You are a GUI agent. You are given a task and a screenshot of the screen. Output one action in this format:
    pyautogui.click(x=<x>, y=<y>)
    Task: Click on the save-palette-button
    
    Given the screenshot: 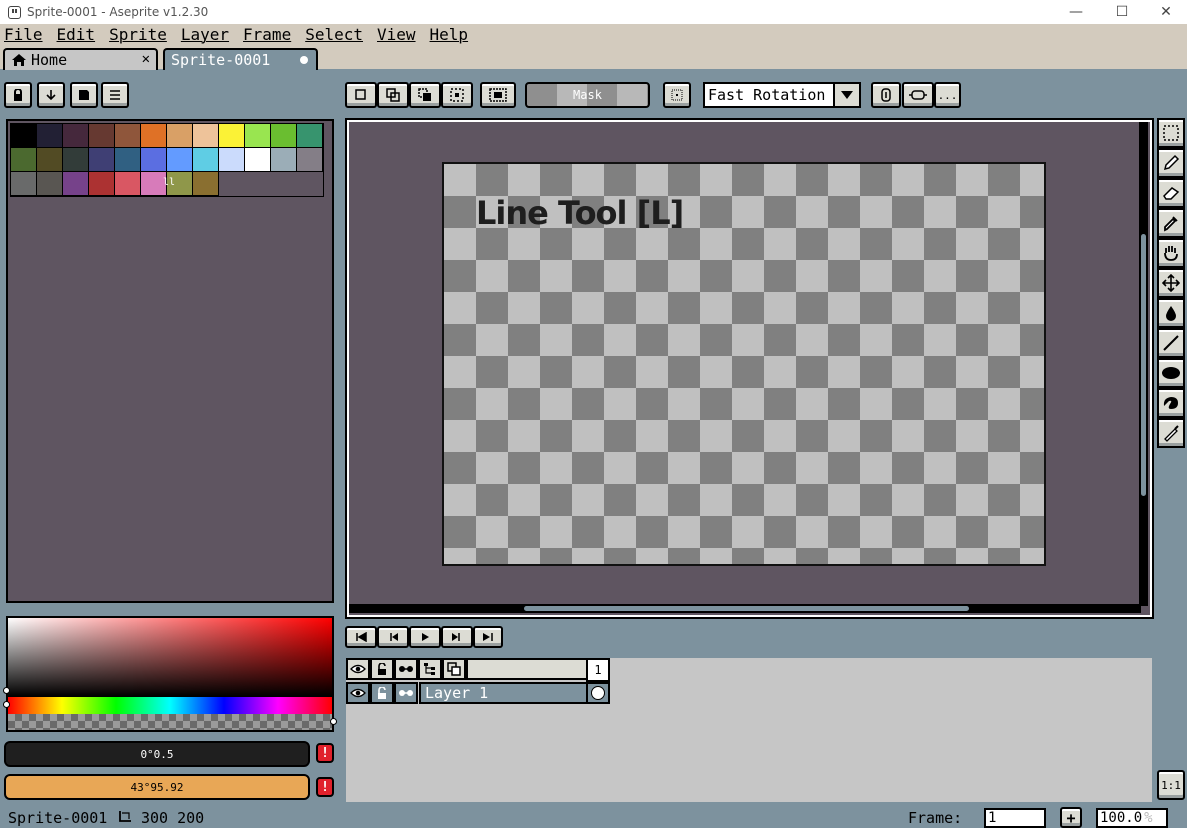 What is the action you would take?
    pyautogui.click(x=84, y=95)
    